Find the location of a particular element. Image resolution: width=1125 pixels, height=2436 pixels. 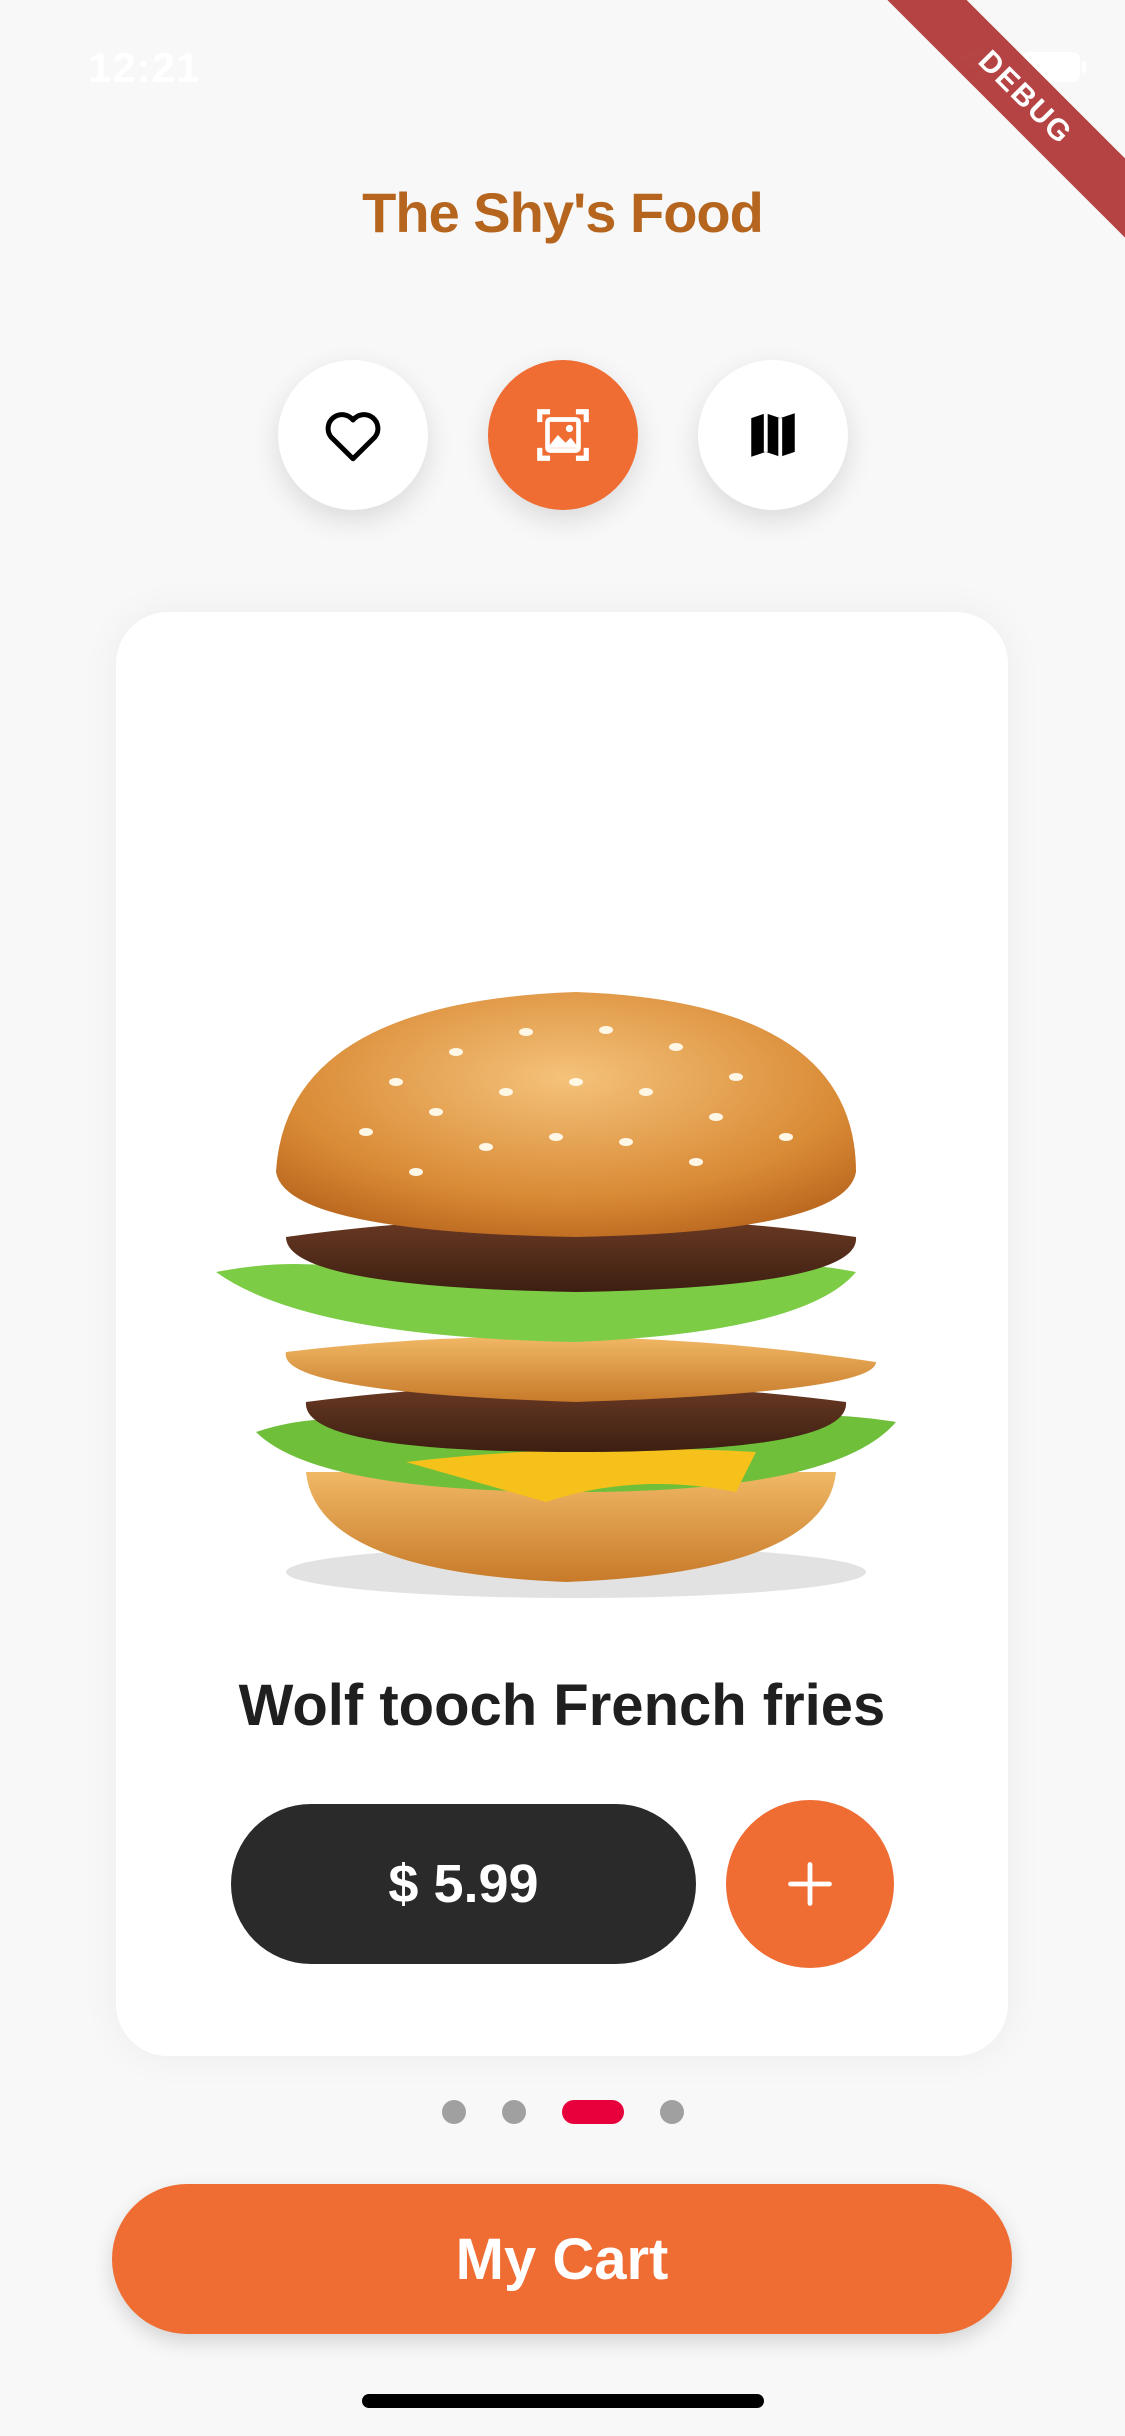

add-to-cart-button is located at coordinates (810, 1884).